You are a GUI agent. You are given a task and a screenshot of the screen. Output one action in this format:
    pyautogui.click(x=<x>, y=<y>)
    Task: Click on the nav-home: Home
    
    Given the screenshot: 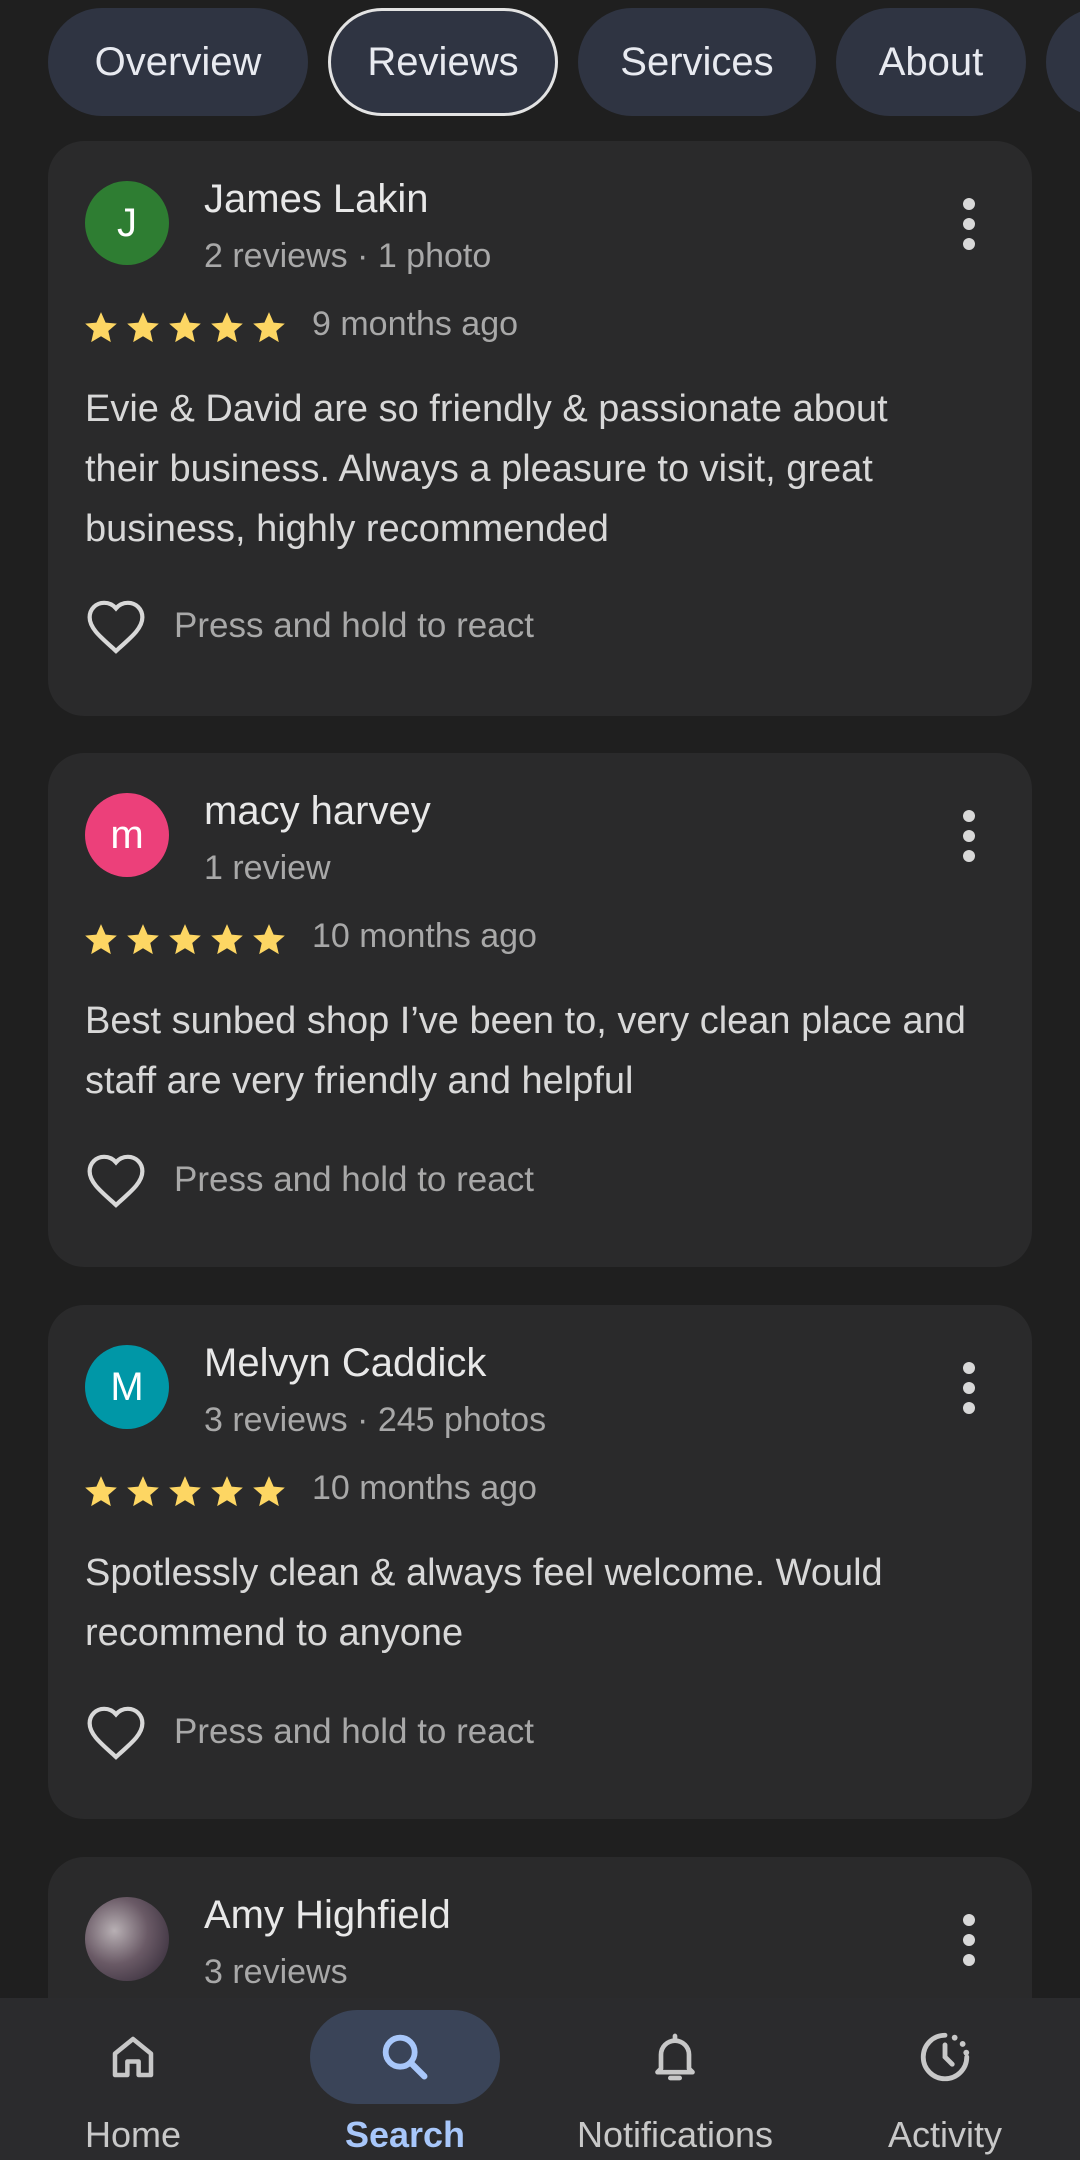 What is the action you would take?
    pyautogui.click(x=133, y=2079)
    